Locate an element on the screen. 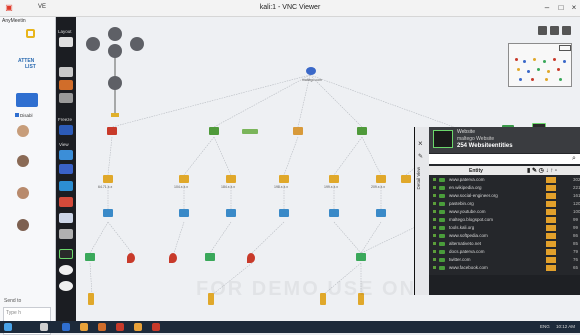 This screenshot has width=580, height=335. table-row: tools.kali.org 99 is located at coordinates (504, 228).